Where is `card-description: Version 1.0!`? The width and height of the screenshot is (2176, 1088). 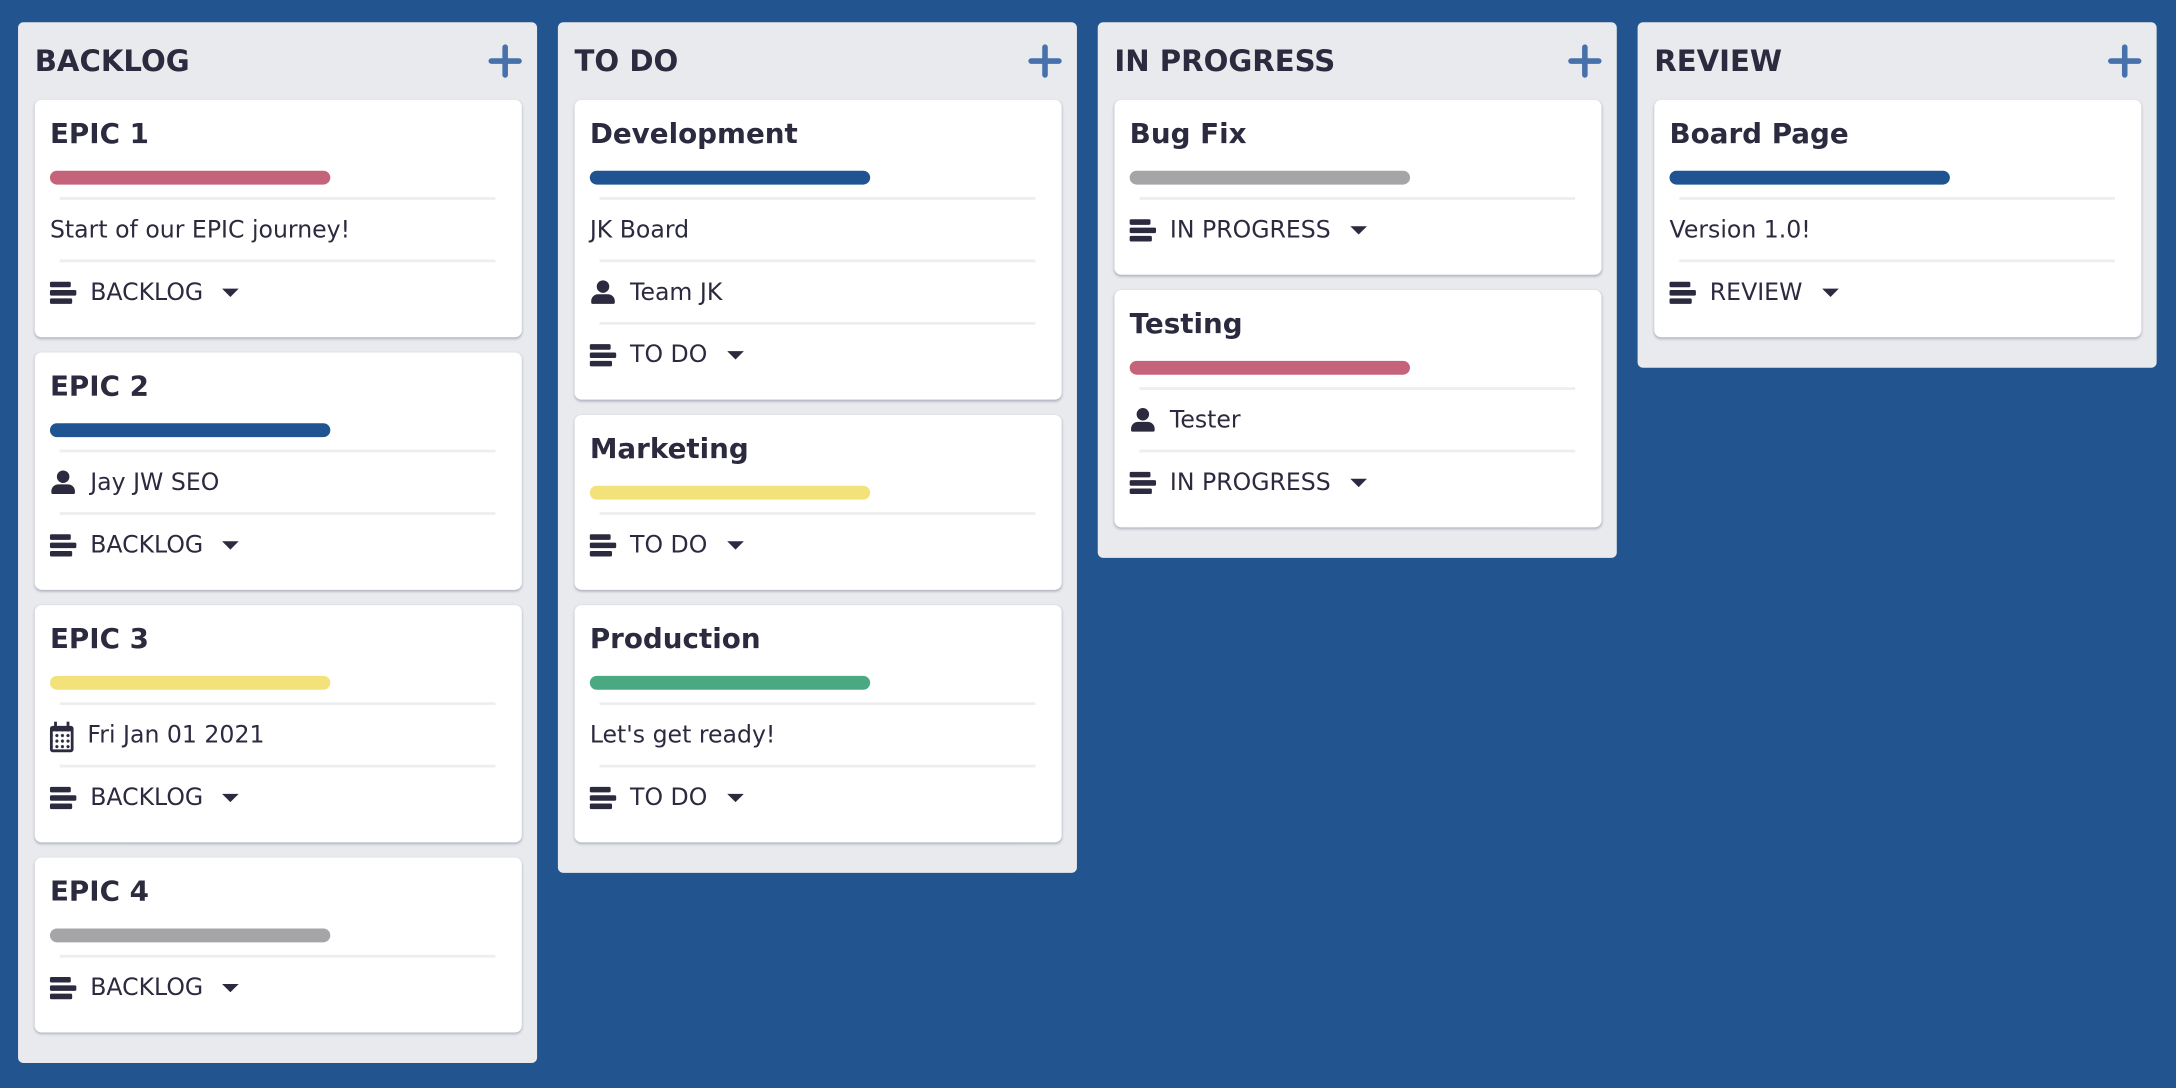 card-description: Version 1.0! is located at coordinates (1893, 228).